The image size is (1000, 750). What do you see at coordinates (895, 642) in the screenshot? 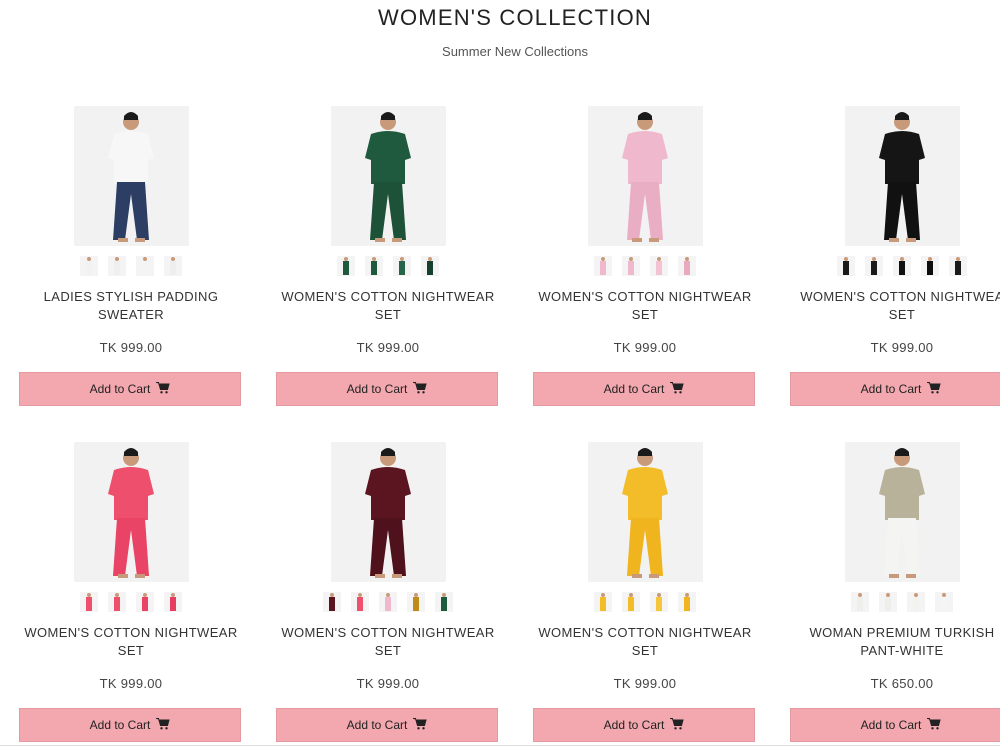
I see `product-name: WOMAN PREMIUM TURKISH PANT-WHITE` at bounding box center [895, 642].